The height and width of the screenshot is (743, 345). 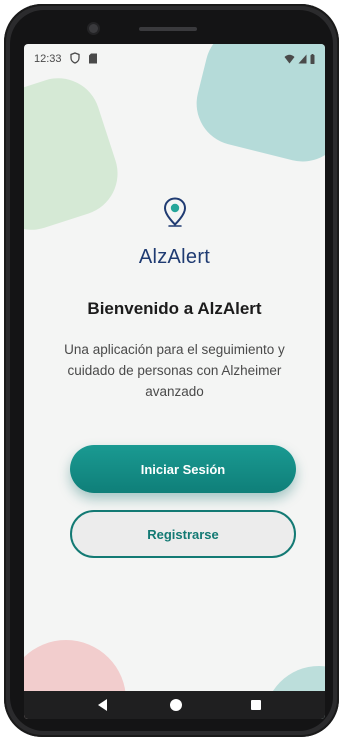 What do you see at coordinates (93, 28) in the screenshot?
I see `front-camera` at bounding box center [93, 28].